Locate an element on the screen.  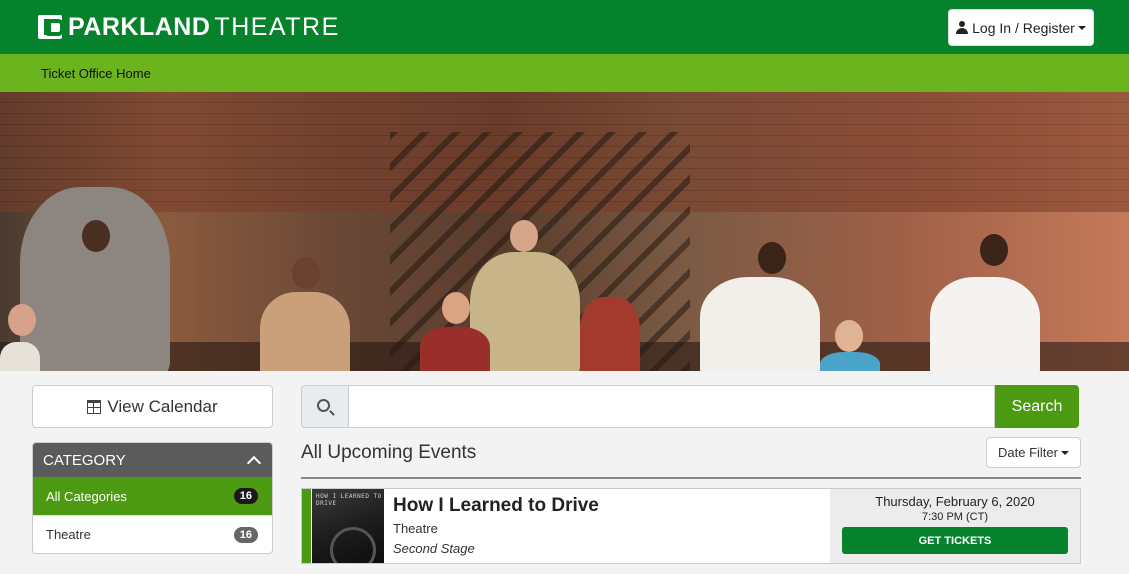
event-category: Theatre is located at coordinates (415, 528).